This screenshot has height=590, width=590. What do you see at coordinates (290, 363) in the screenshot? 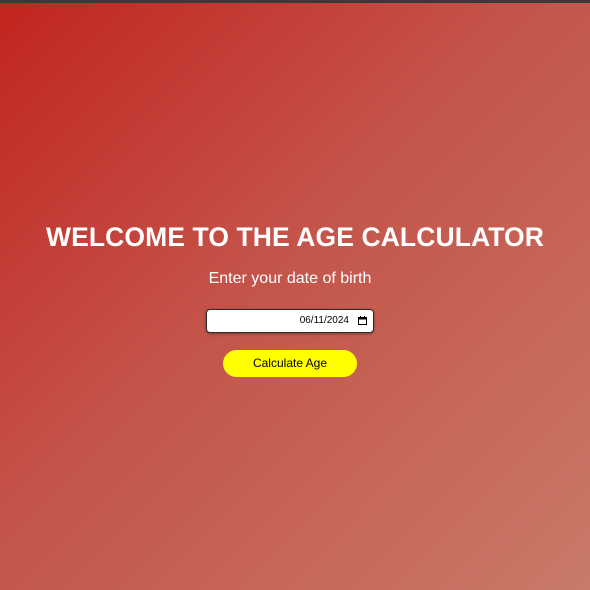
I see `calculate-age-button: Calculate Age` at bounding box center [290, 363].